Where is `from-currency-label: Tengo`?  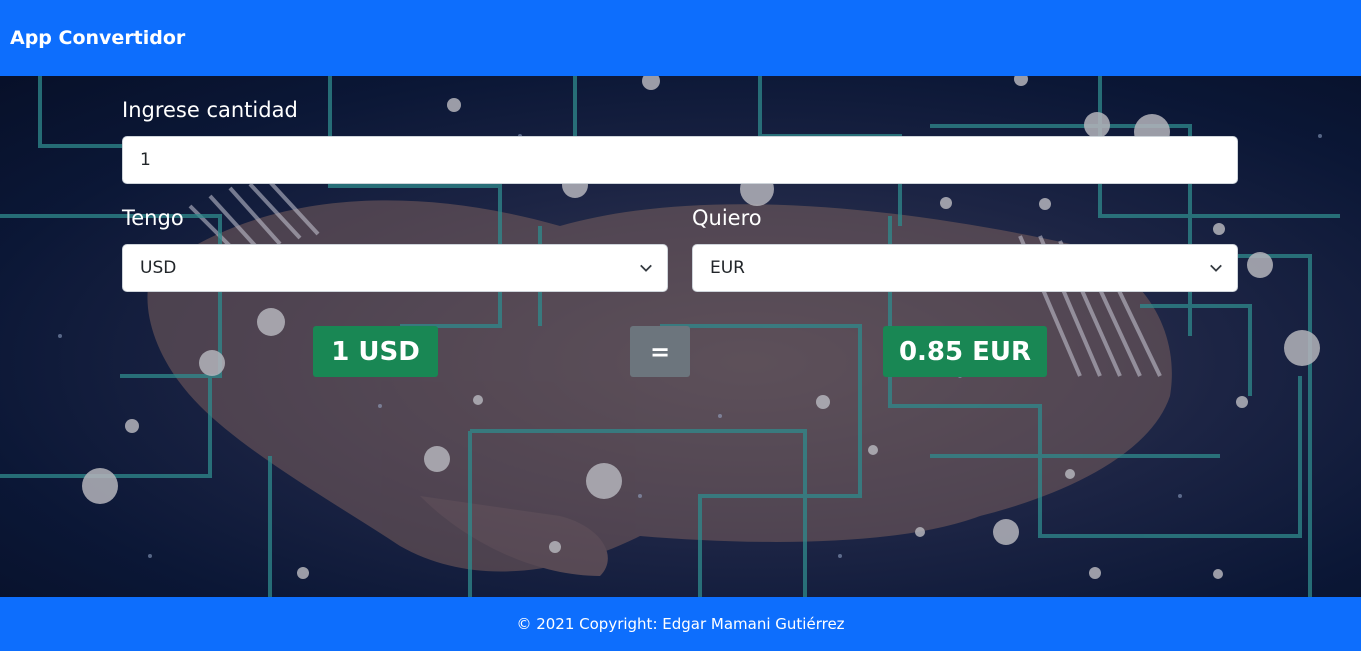
from-currency-label: Tengo is located at coordinates (153, 218).